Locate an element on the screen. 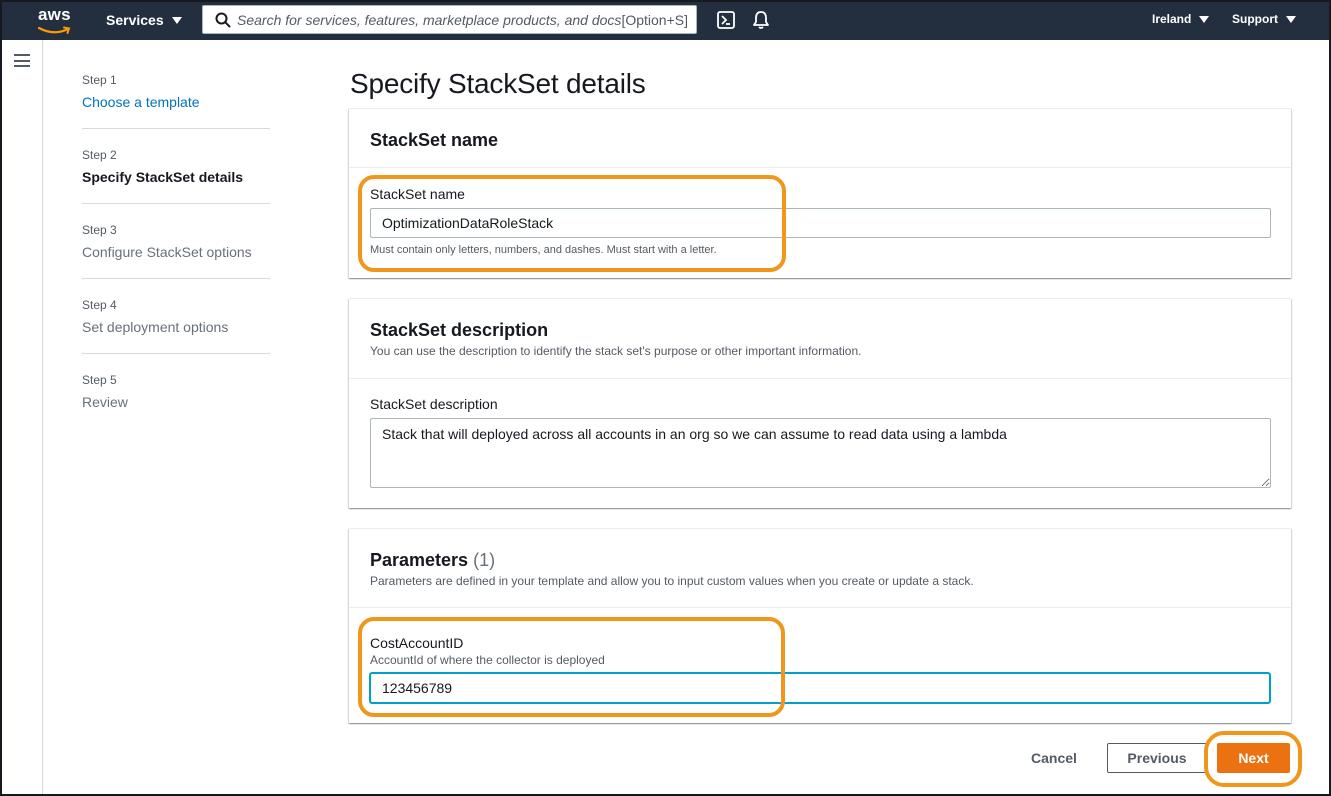  support-label: Support is located at coordinates (1255, 19).